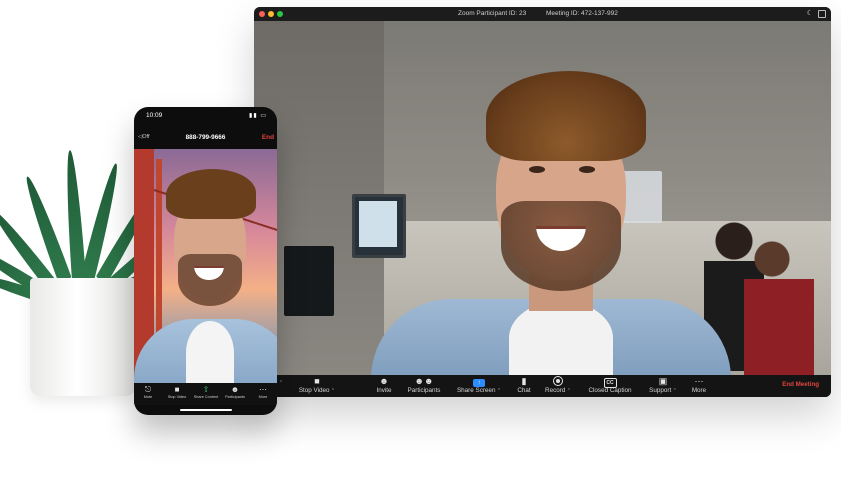  Describe the element at coordinates (263, 397) in the screenshot. I see `phone-more-label: More` at that location.